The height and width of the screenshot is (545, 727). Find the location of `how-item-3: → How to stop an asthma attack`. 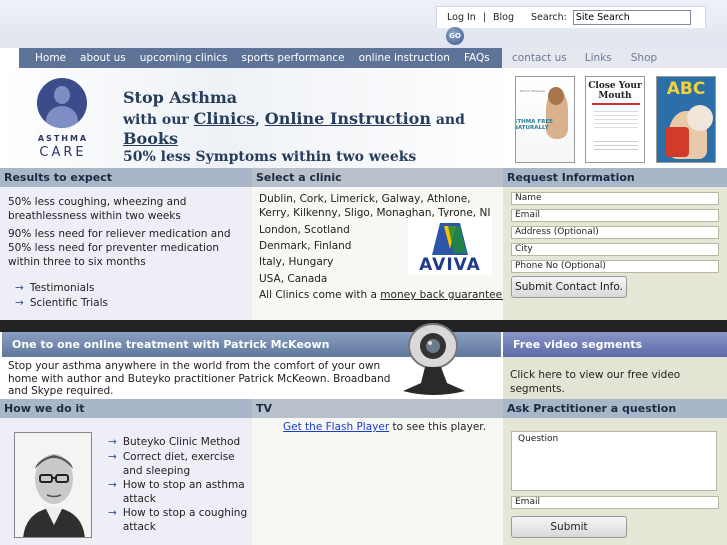

how-item-3: → How to stop an asthma attack is located at coordinates (178, 492).